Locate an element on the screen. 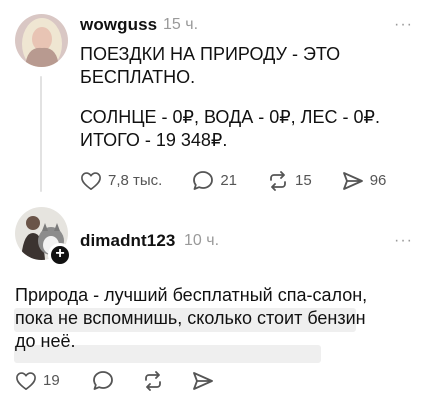  follow-plus-icon: + is located at coordinates (60, 255).